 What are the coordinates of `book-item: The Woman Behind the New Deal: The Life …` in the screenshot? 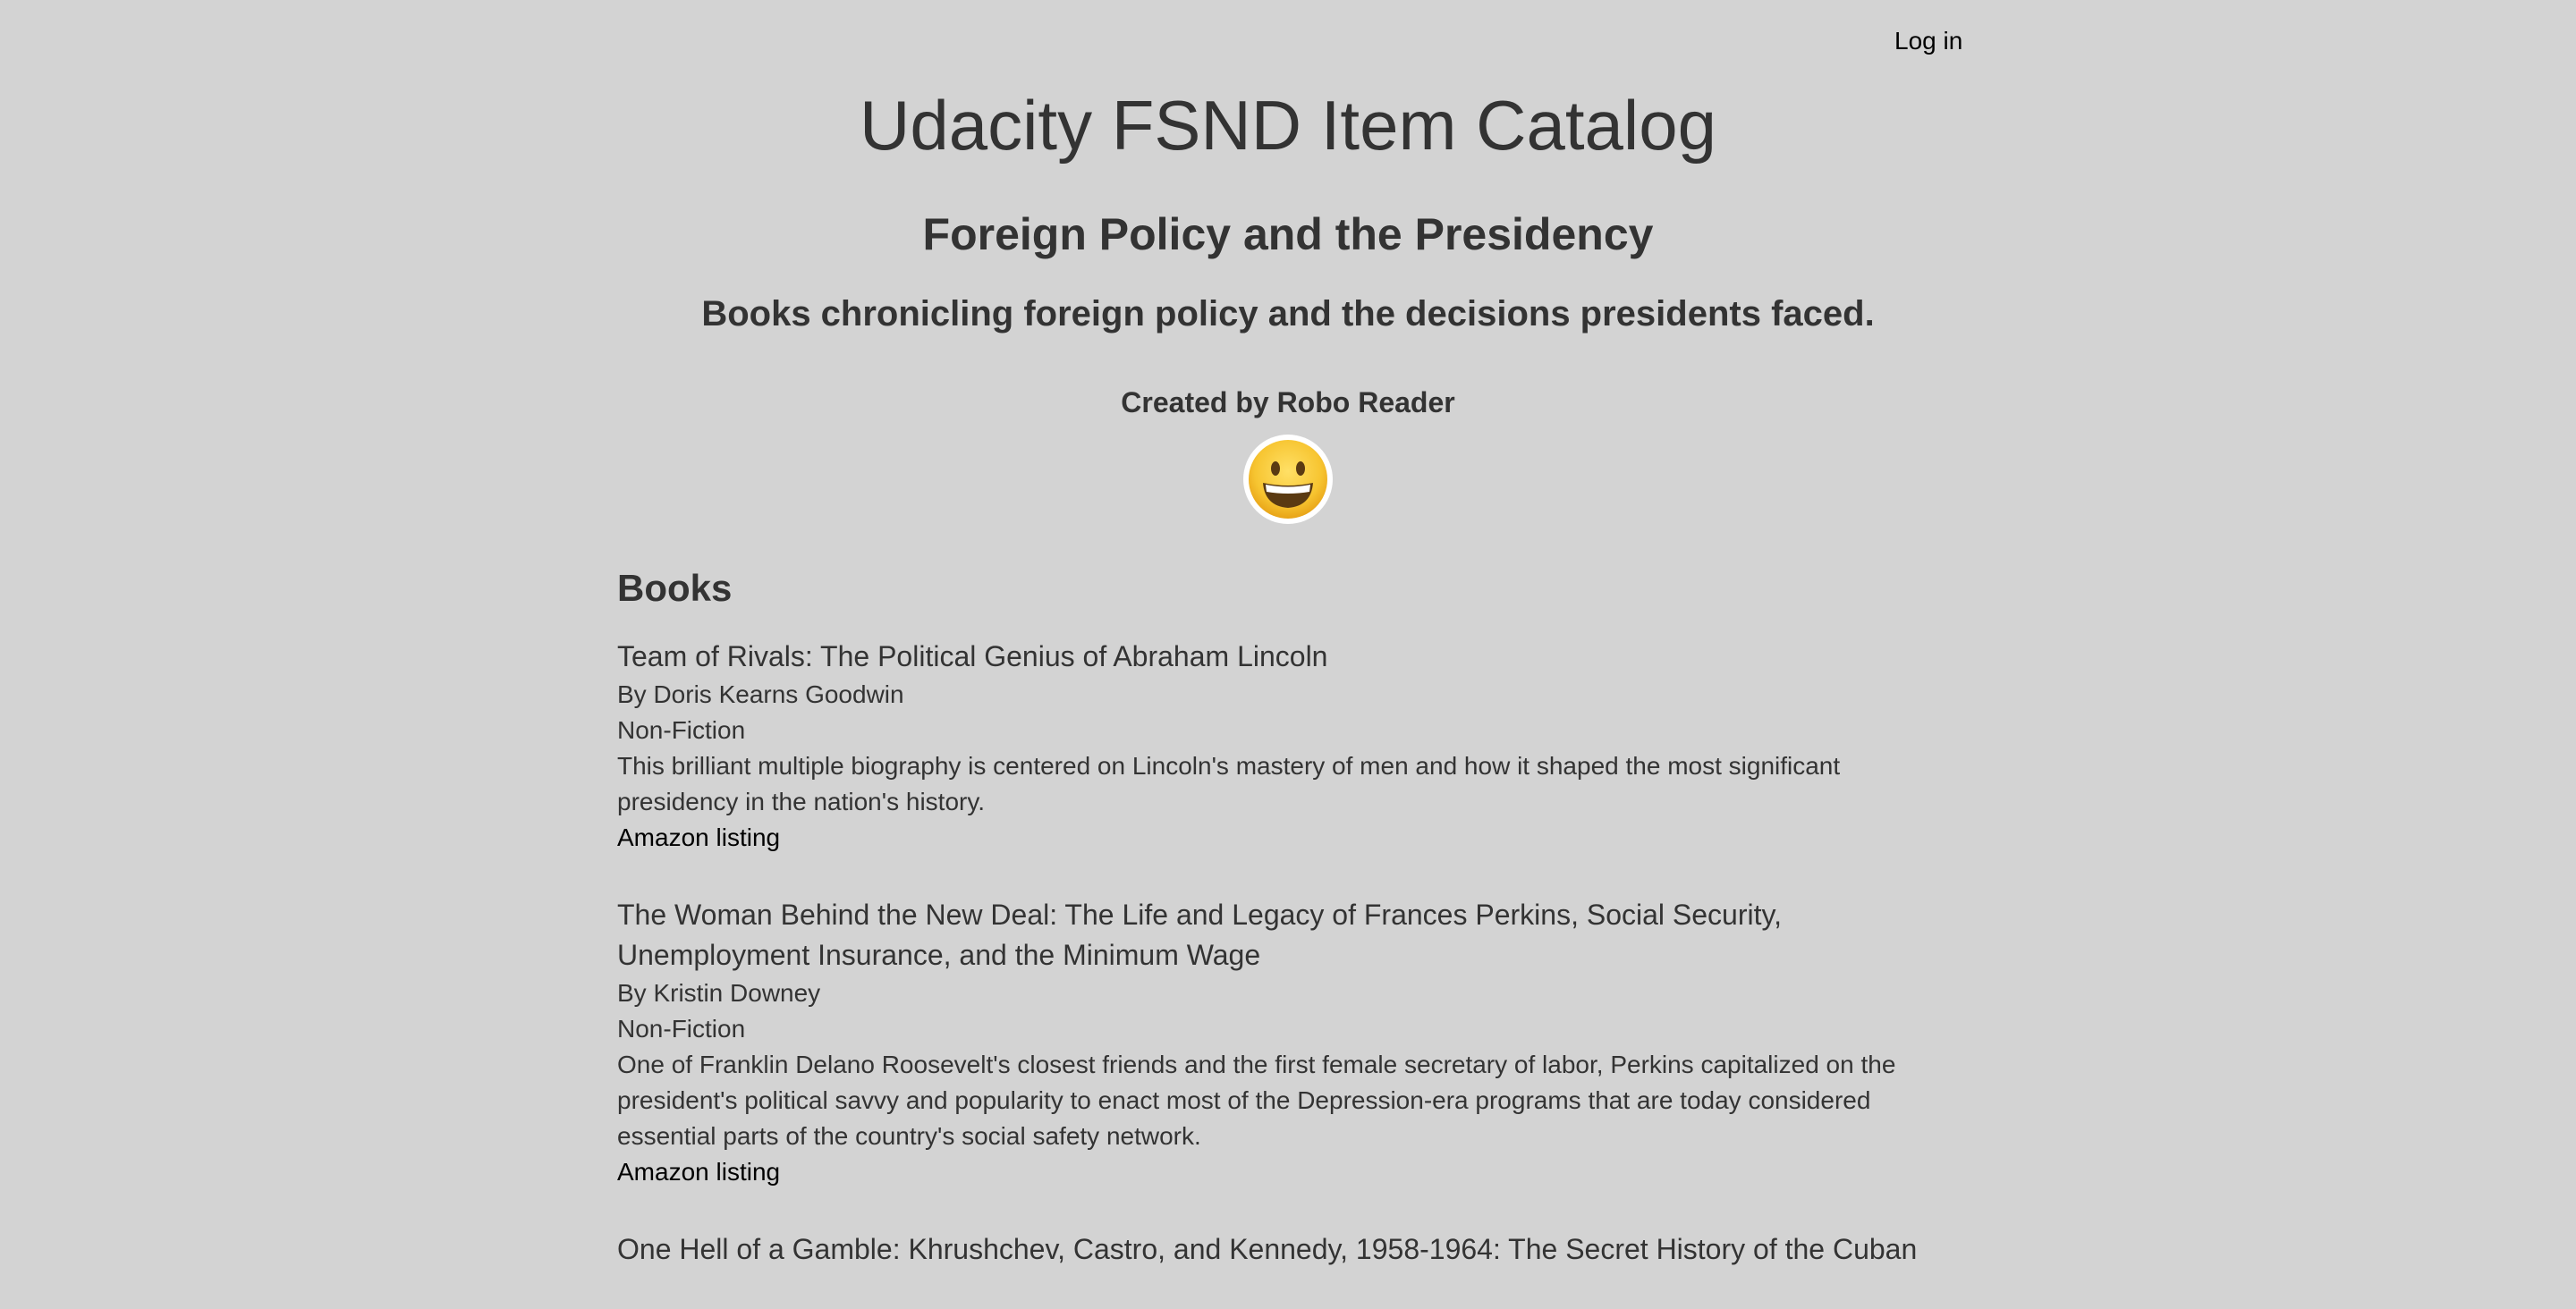 It's located at (1288, 1042).